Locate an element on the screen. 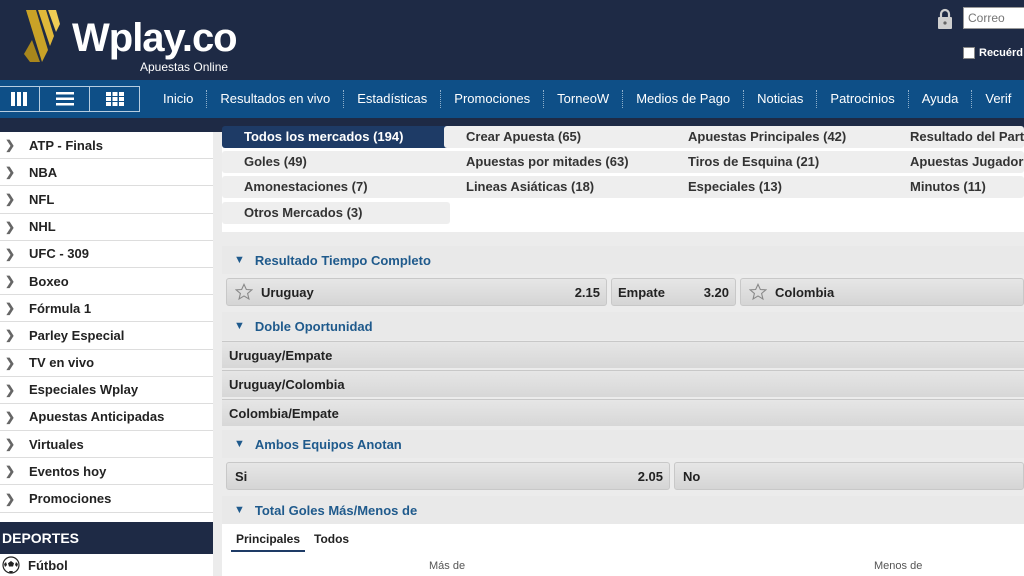 The width and height of the screenshot is (1024, 576). sidebar-item-label: Fútbol is located at coordinates (48, 565).